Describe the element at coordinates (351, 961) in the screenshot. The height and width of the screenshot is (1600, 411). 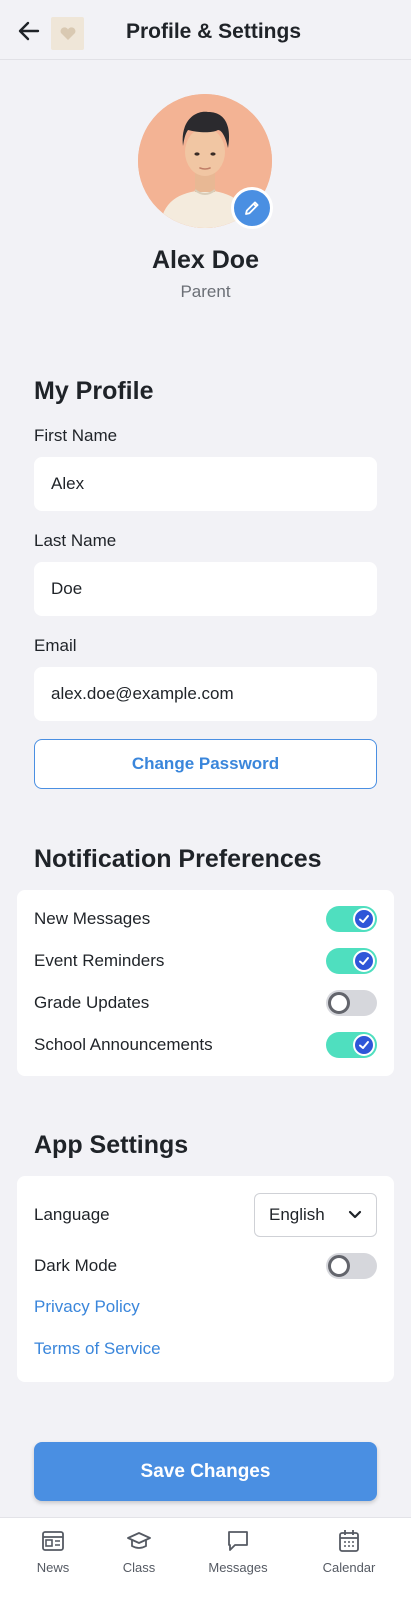
I see `event-reminders-toggle` at that location.